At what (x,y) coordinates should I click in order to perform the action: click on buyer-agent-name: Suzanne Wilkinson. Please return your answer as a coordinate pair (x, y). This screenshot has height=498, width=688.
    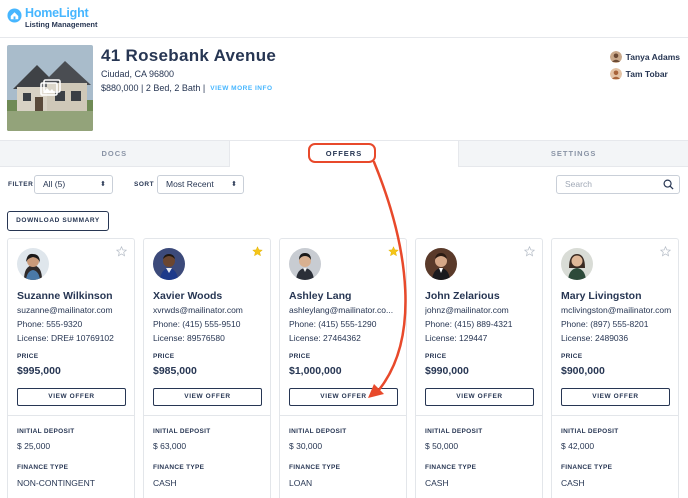
    Looking at the image, I should click on (65, 296).